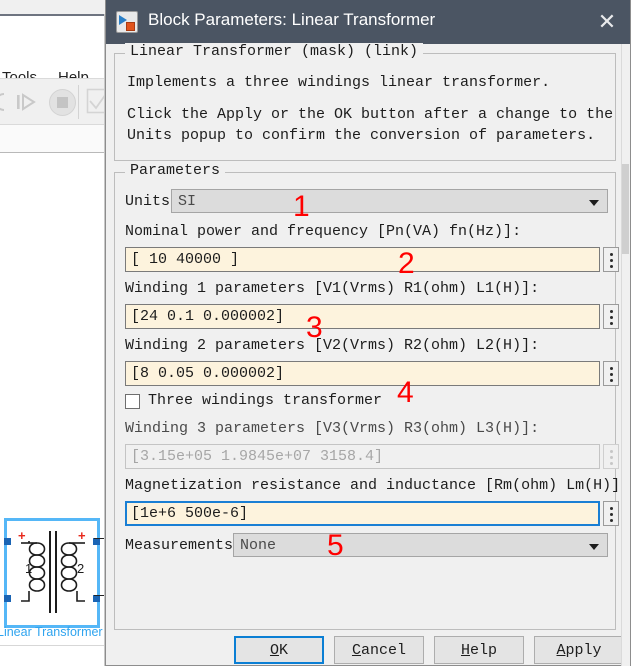 This screenshot has height=666, width=631. What do you see at coordinates (362, 513) in the screenshot?
I see `magnetization-input: [1e+6 500e-6]` at bounding box center [362, 513].